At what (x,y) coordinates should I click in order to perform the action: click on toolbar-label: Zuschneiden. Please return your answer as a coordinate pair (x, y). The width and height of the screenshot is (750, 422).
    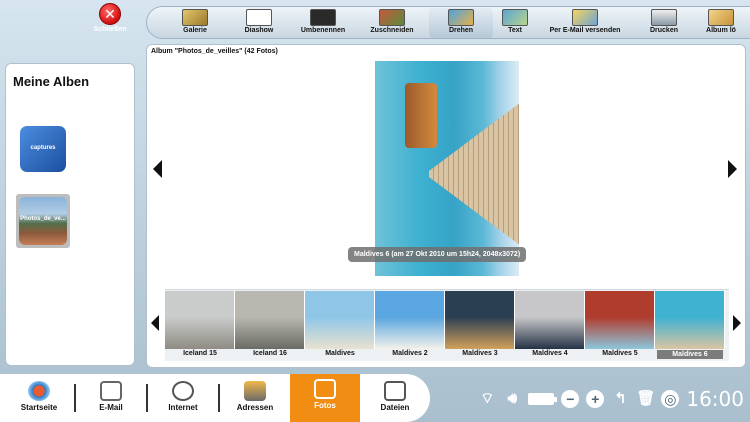
    Looking at the image, I should click on (392, 30).